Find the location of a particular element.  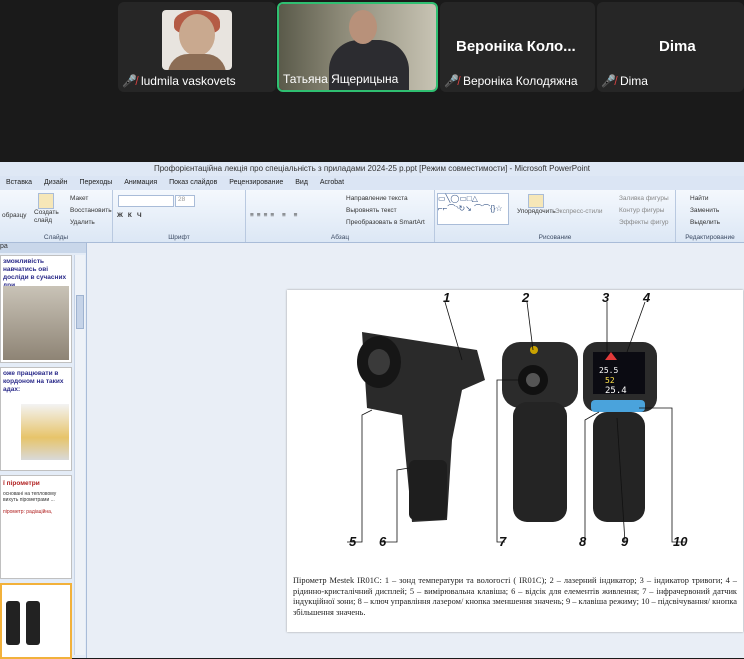

display-value: 25.5 is located at coordinates (608, 370).